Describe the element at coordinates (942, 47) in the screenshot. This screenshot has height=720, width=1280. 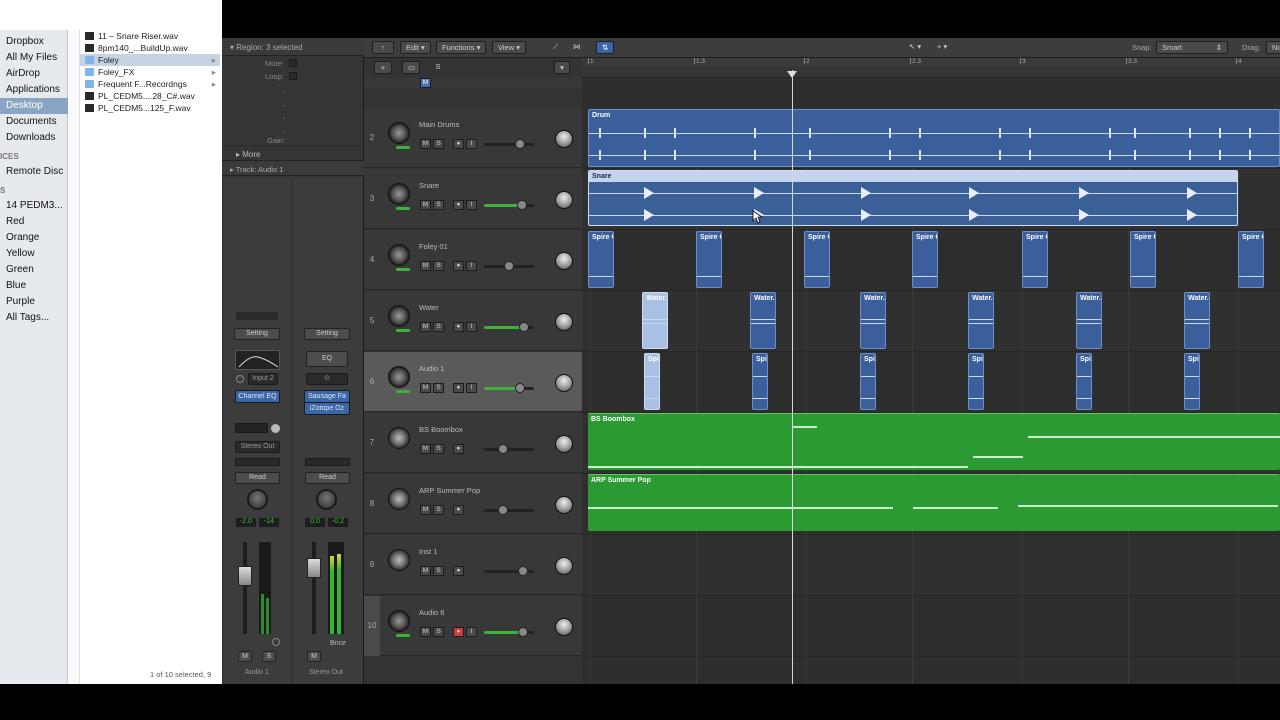
I see `marquee-tool-icon: + ▾` at that location.